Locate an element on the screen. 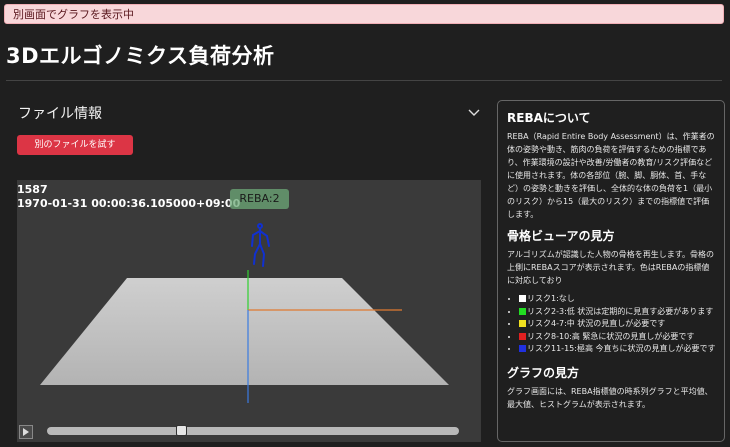 The height and width of the screenshot is (447, 730). list-item: リスク8-10:高 緊急に状況の見直しが必要です is located at coordinates (617, 337).